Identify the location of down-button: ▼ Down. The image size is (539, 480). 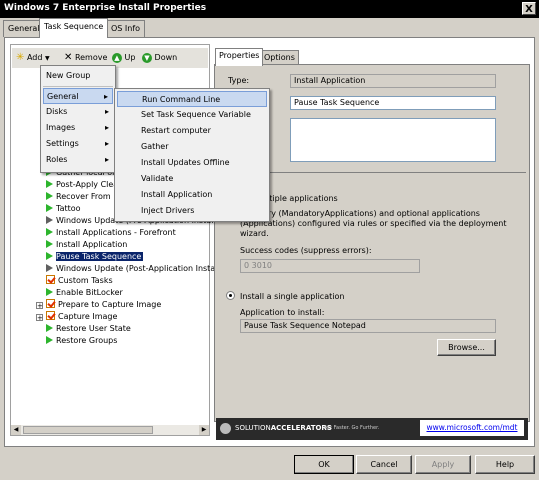
(159, 58).